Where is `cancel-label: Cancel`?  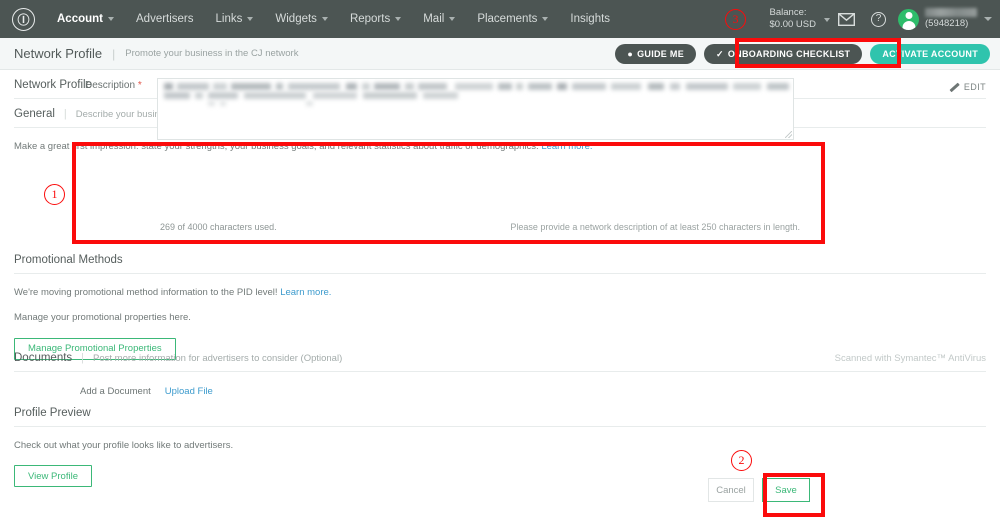
cancel-label: Cancel is located at coordinates (731, 490).